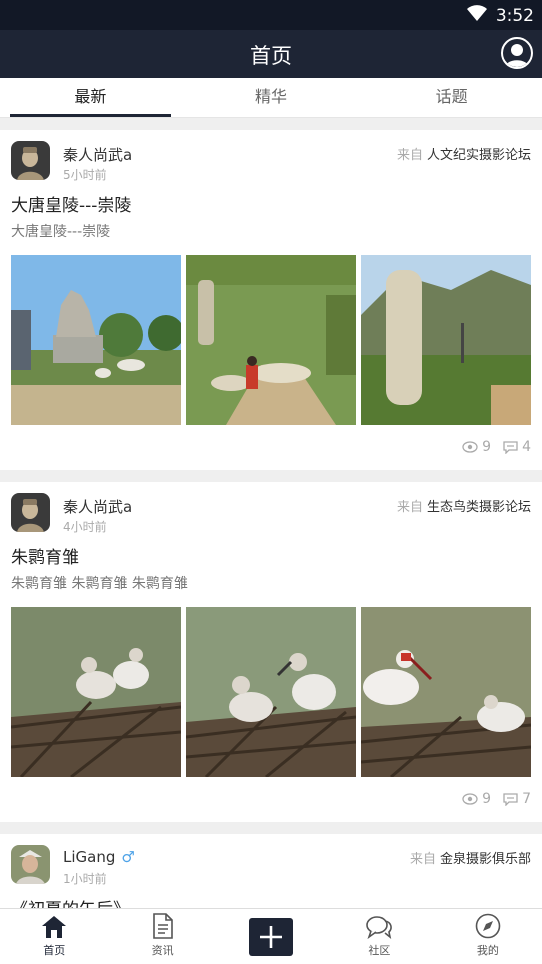 This screenshot has height=964, width=542. Describe the element at coordinates (99, 584) in the screenshot. I see `post-summary: 朱鹮育雏 朱鹮育雏 朱鹮育雏` at that location.